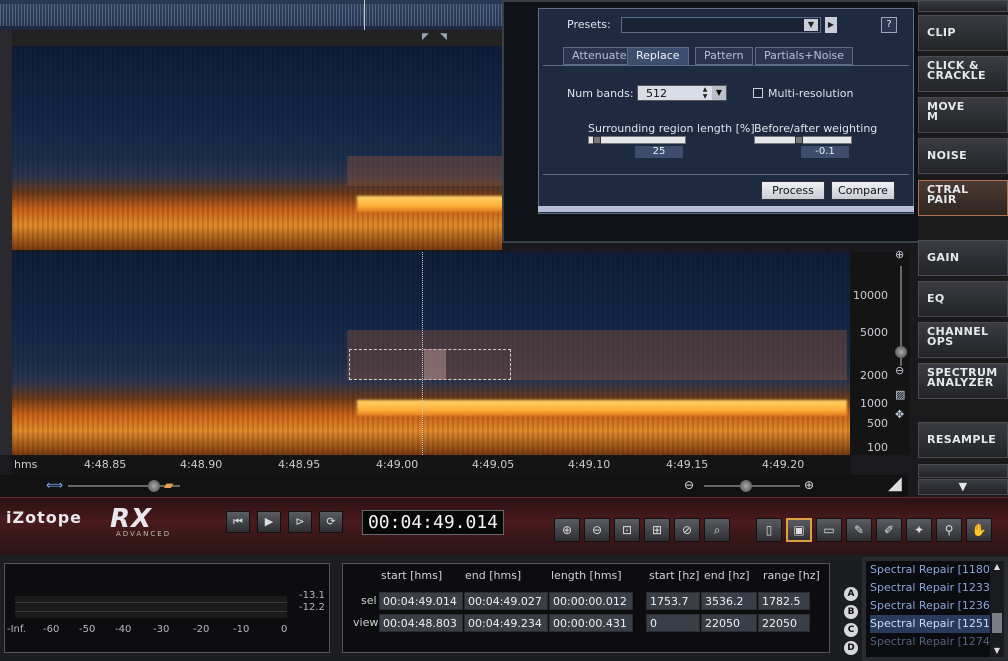 Image resolution: width=1008 pixels, height=661 pixels. Describe the element at coordinates (567, 530) in the screenshot. I see `zoom-in-tool: ⊕` at that location.